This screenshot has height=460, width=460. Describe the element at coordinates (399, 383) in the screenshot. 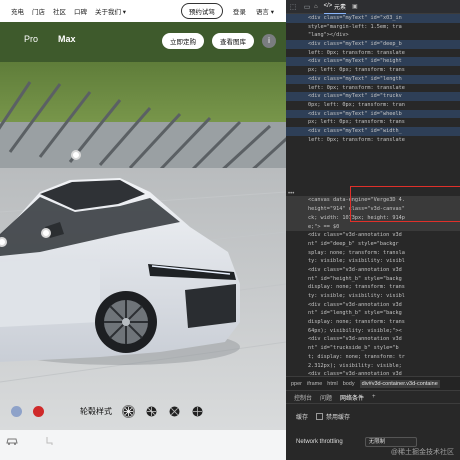

I see `breadcrumb-current: div#v3d-container.v3d-containe` at that location.